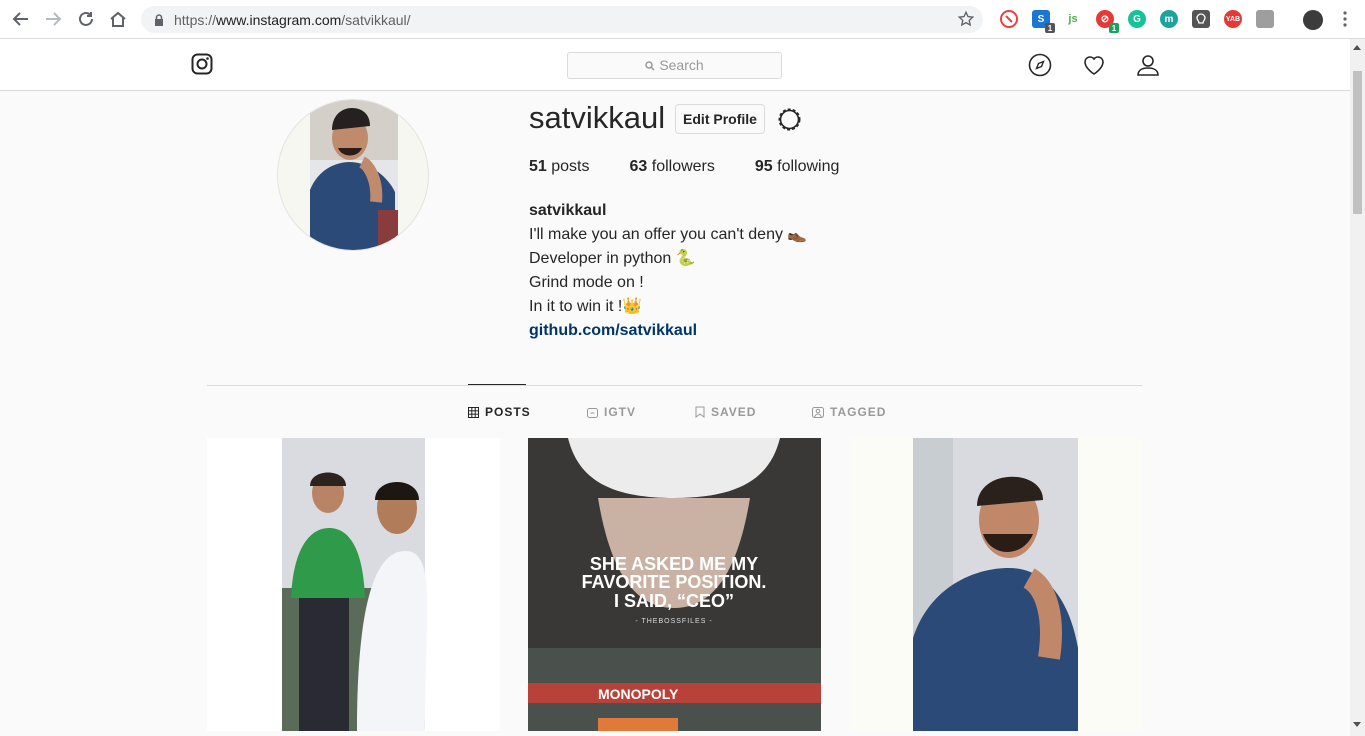 The image size is (1365, 736). What do you see at coordinates (612, 258) in the screenshot?
I see `bio-line: Developer in python 🐍` at bounding box center [612, 258].